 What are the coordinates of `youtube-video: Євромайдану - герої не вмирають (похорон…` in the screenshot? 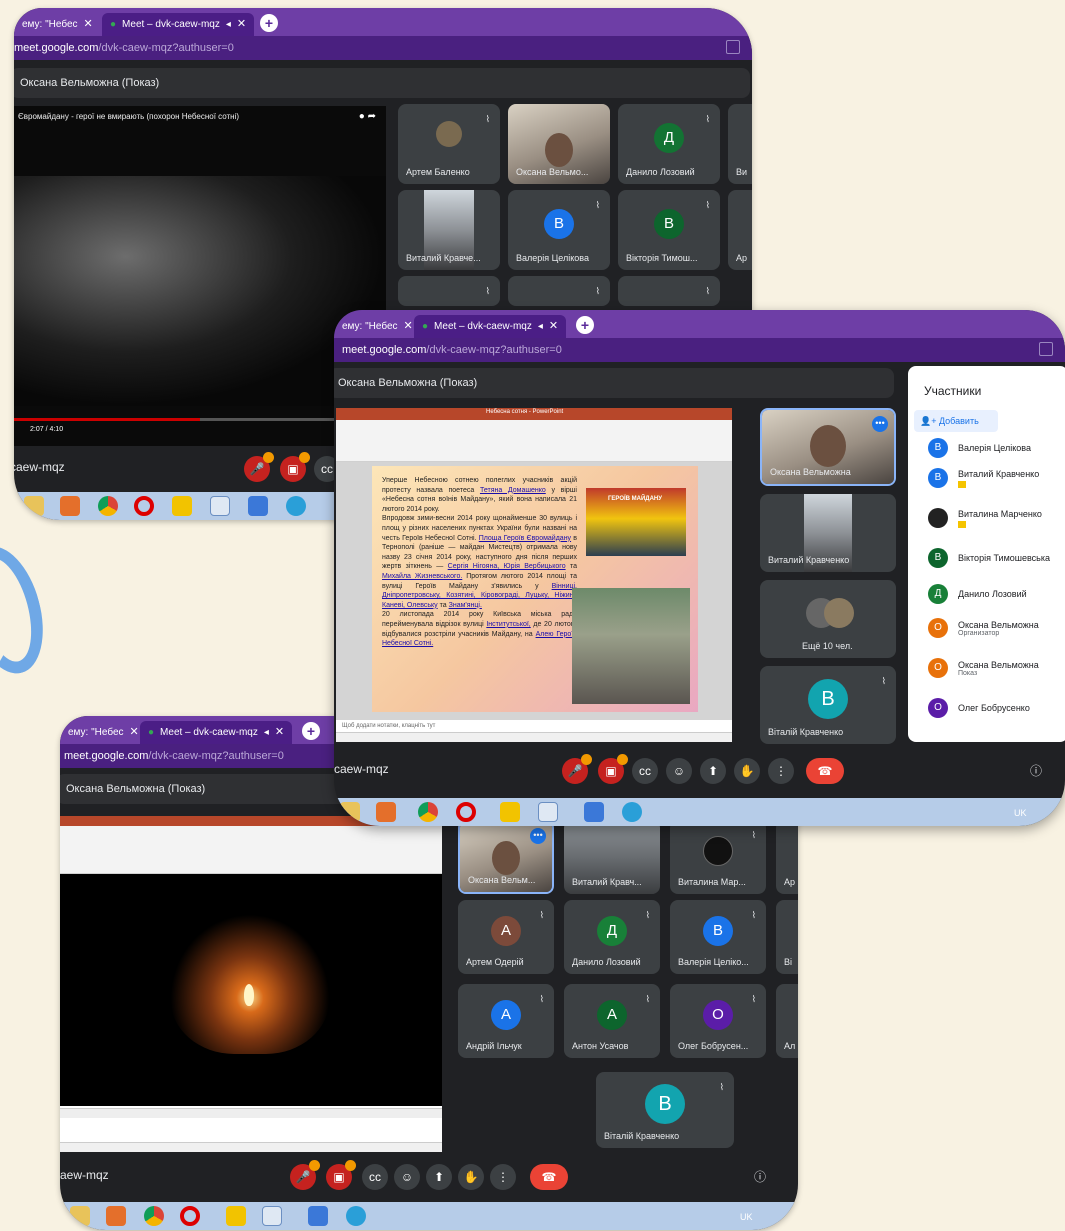 It's located at (200, 276).